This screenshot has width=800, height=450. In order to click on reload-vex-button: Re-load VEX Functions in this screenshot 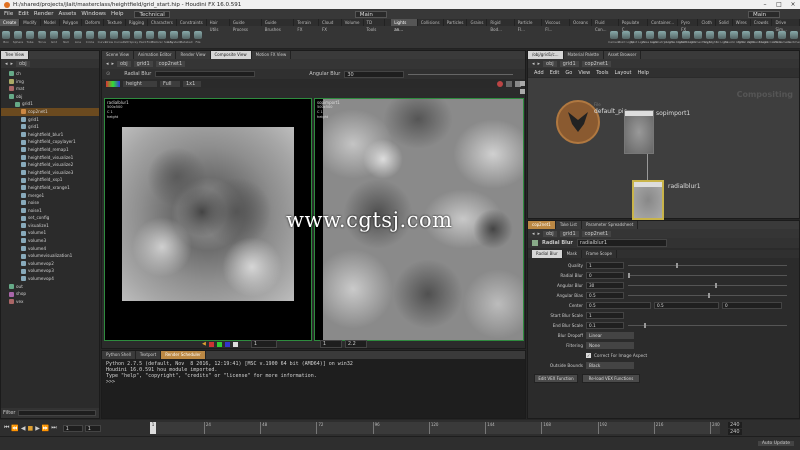, I will do `click(611, 378)`.